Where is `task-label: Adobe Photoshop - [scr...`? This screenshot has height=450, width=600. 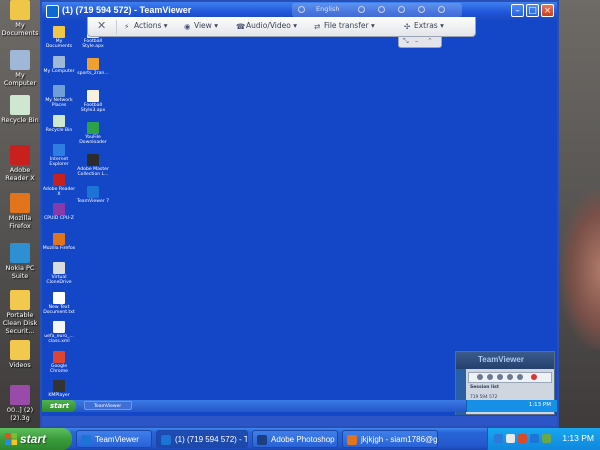 task-label: Adobe Photoshop - [scr... is located at coordinates (304, 439).